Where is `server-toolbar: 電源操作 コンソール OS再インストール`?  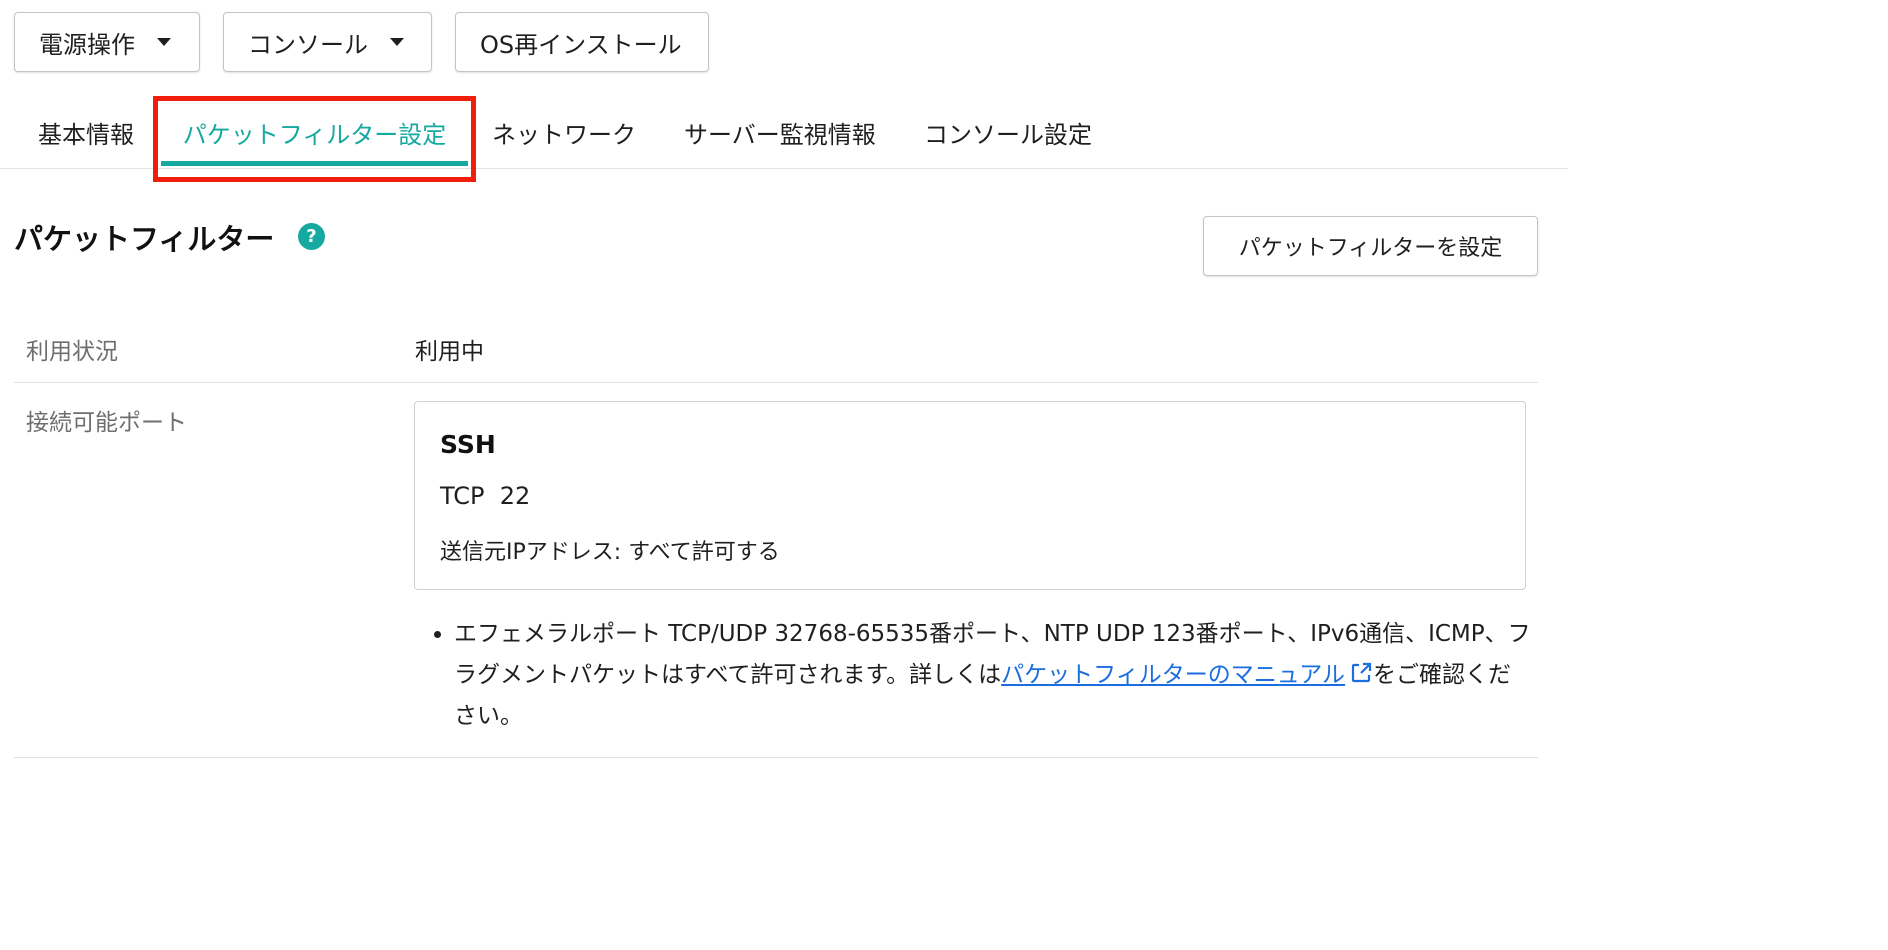 server-toolbar: 電源操作 コンソール OS再インストール is located at coordinates (361, 42).